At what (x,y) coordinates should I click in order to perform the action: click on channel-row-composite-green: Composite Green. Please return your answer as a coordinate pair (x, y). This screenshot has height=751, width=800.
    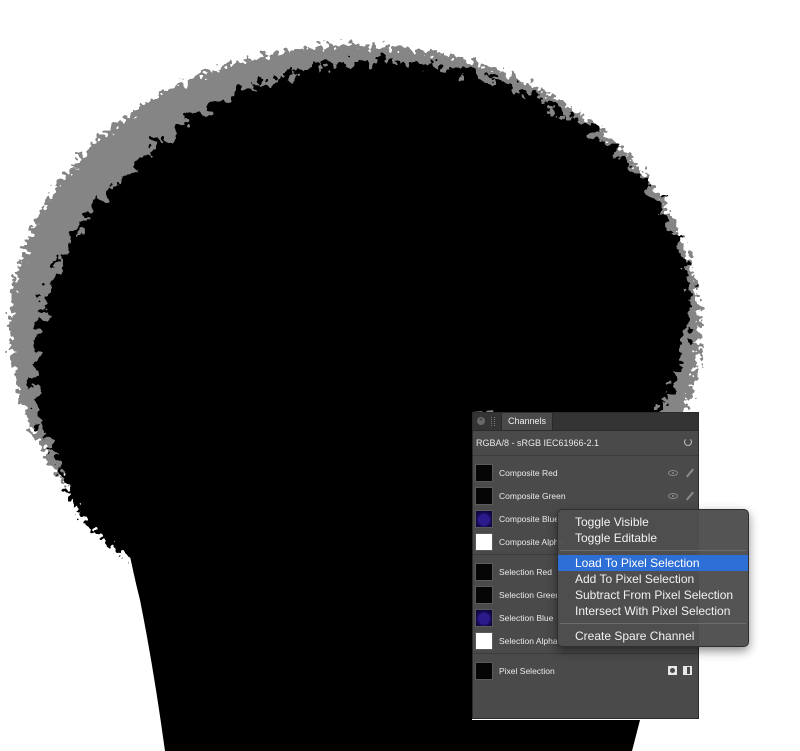
    Looking at the image, I should click on (585, 496).